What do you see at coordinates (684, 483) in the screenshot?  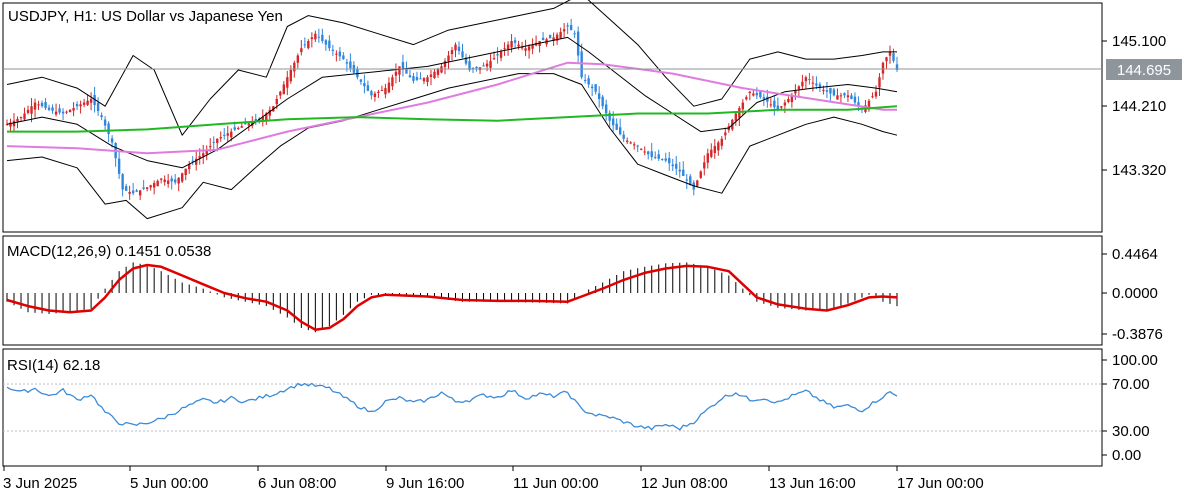 I see `time-tick-label: 12 Jun 08:00` at bounding box center [684, 483].